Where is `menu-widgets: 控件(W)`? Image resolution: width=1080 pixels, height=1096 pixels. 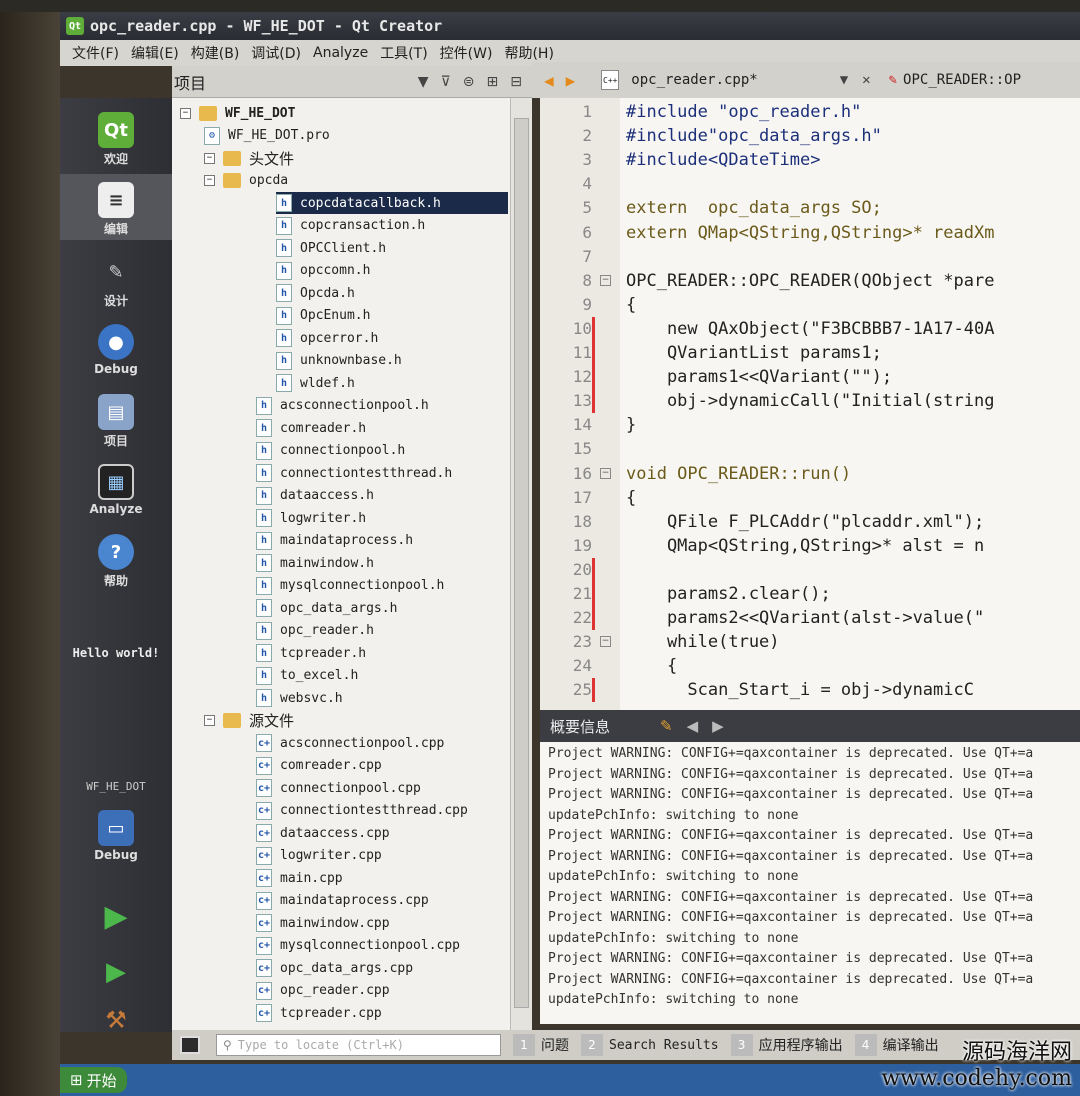
menu-widgets: 控件(W) is located at coordinates (466, 53).